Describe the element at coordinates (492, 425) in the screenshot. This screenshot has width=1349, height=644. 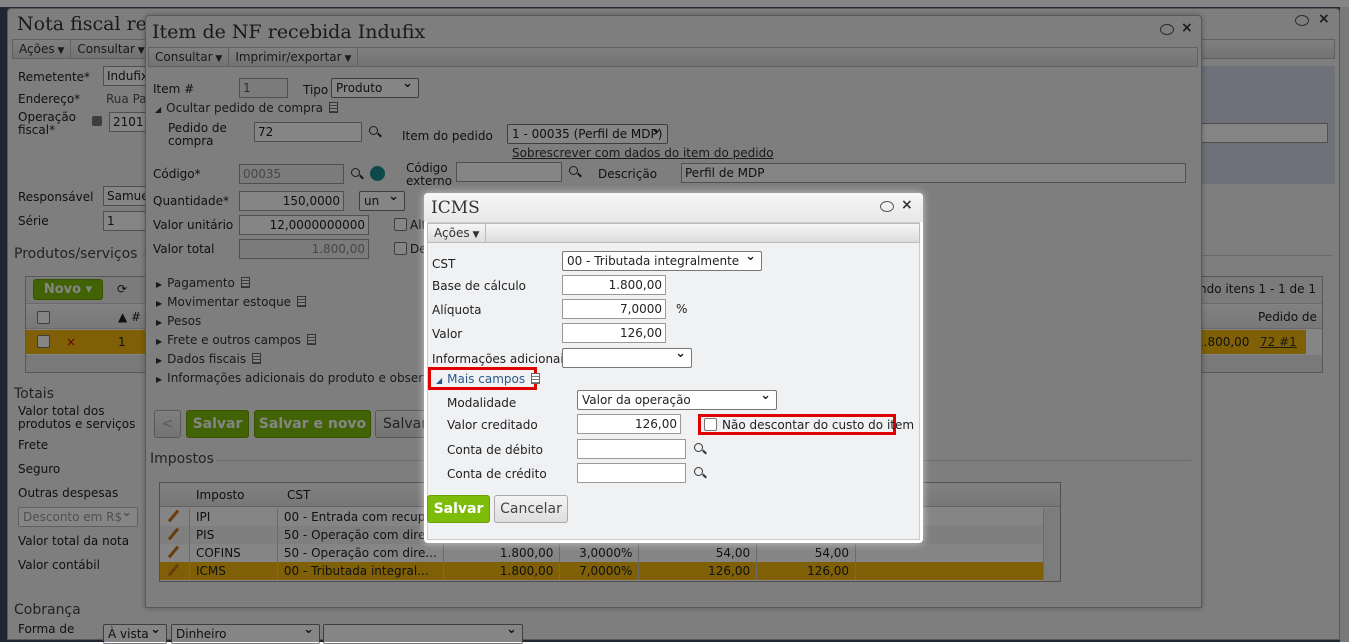
I see `valor-creditado-label: Valor creditado` at that location.